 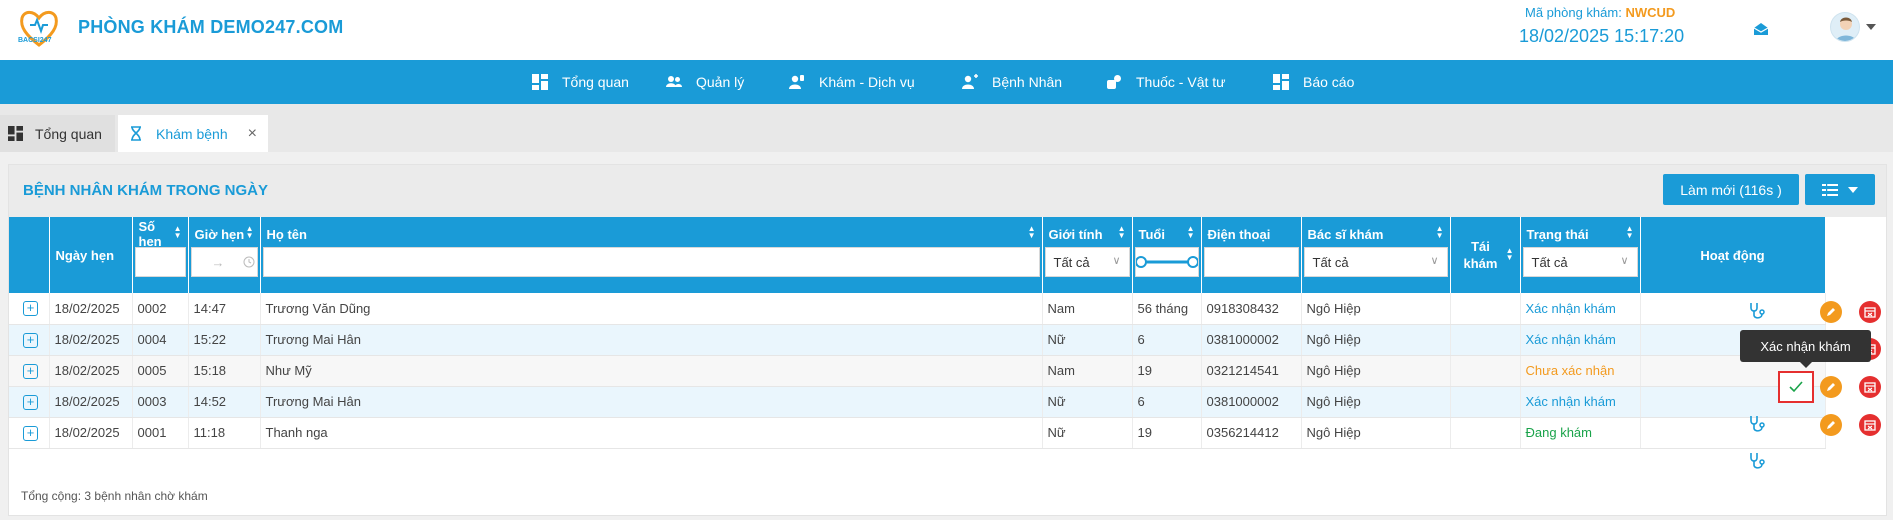 I want to click on col-doctor: Bác sĩ khám ▲ ▼ Tất cả ∨, so click(x=1376, y=255).